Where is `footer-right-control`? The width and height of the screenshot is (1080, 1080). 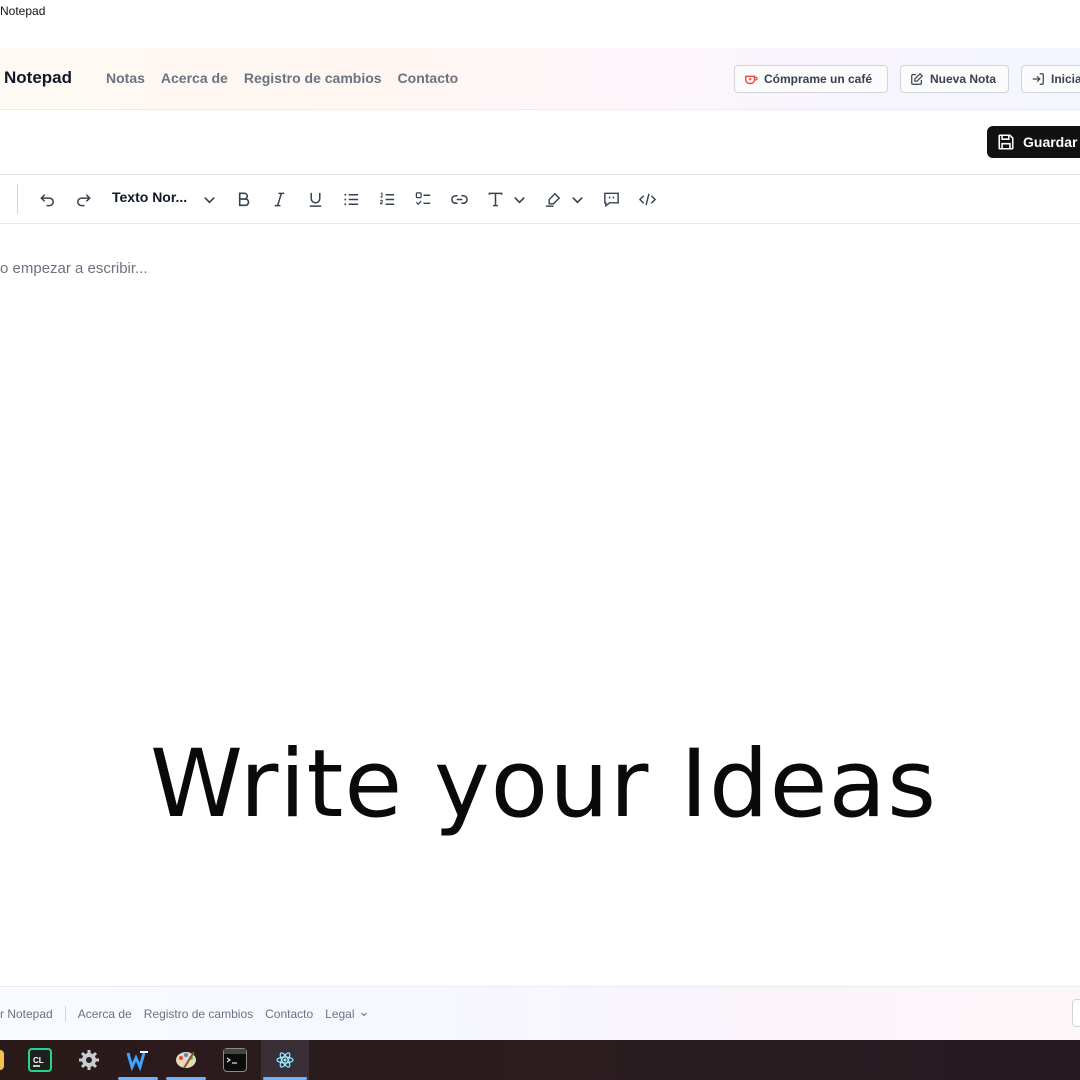
footer-right-control is located at coordinates (1076, 1013).